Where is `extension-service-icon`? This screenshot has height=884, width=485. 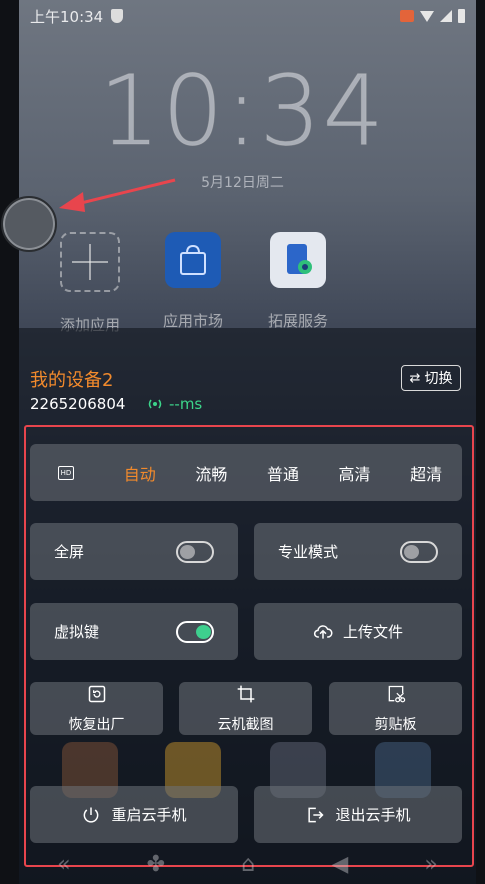 extension-service-icon is located at coordinates (298, 260).